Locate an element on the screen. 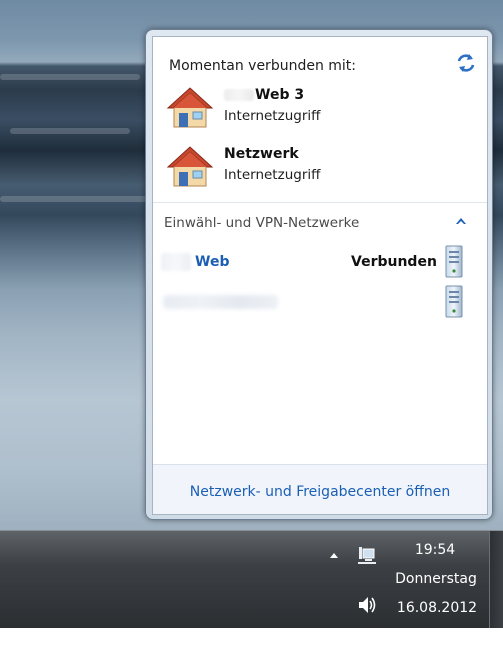 The height and width of the screenshot is (660, 503). clock-time: 19:54 is located at coordinates (435, 550).